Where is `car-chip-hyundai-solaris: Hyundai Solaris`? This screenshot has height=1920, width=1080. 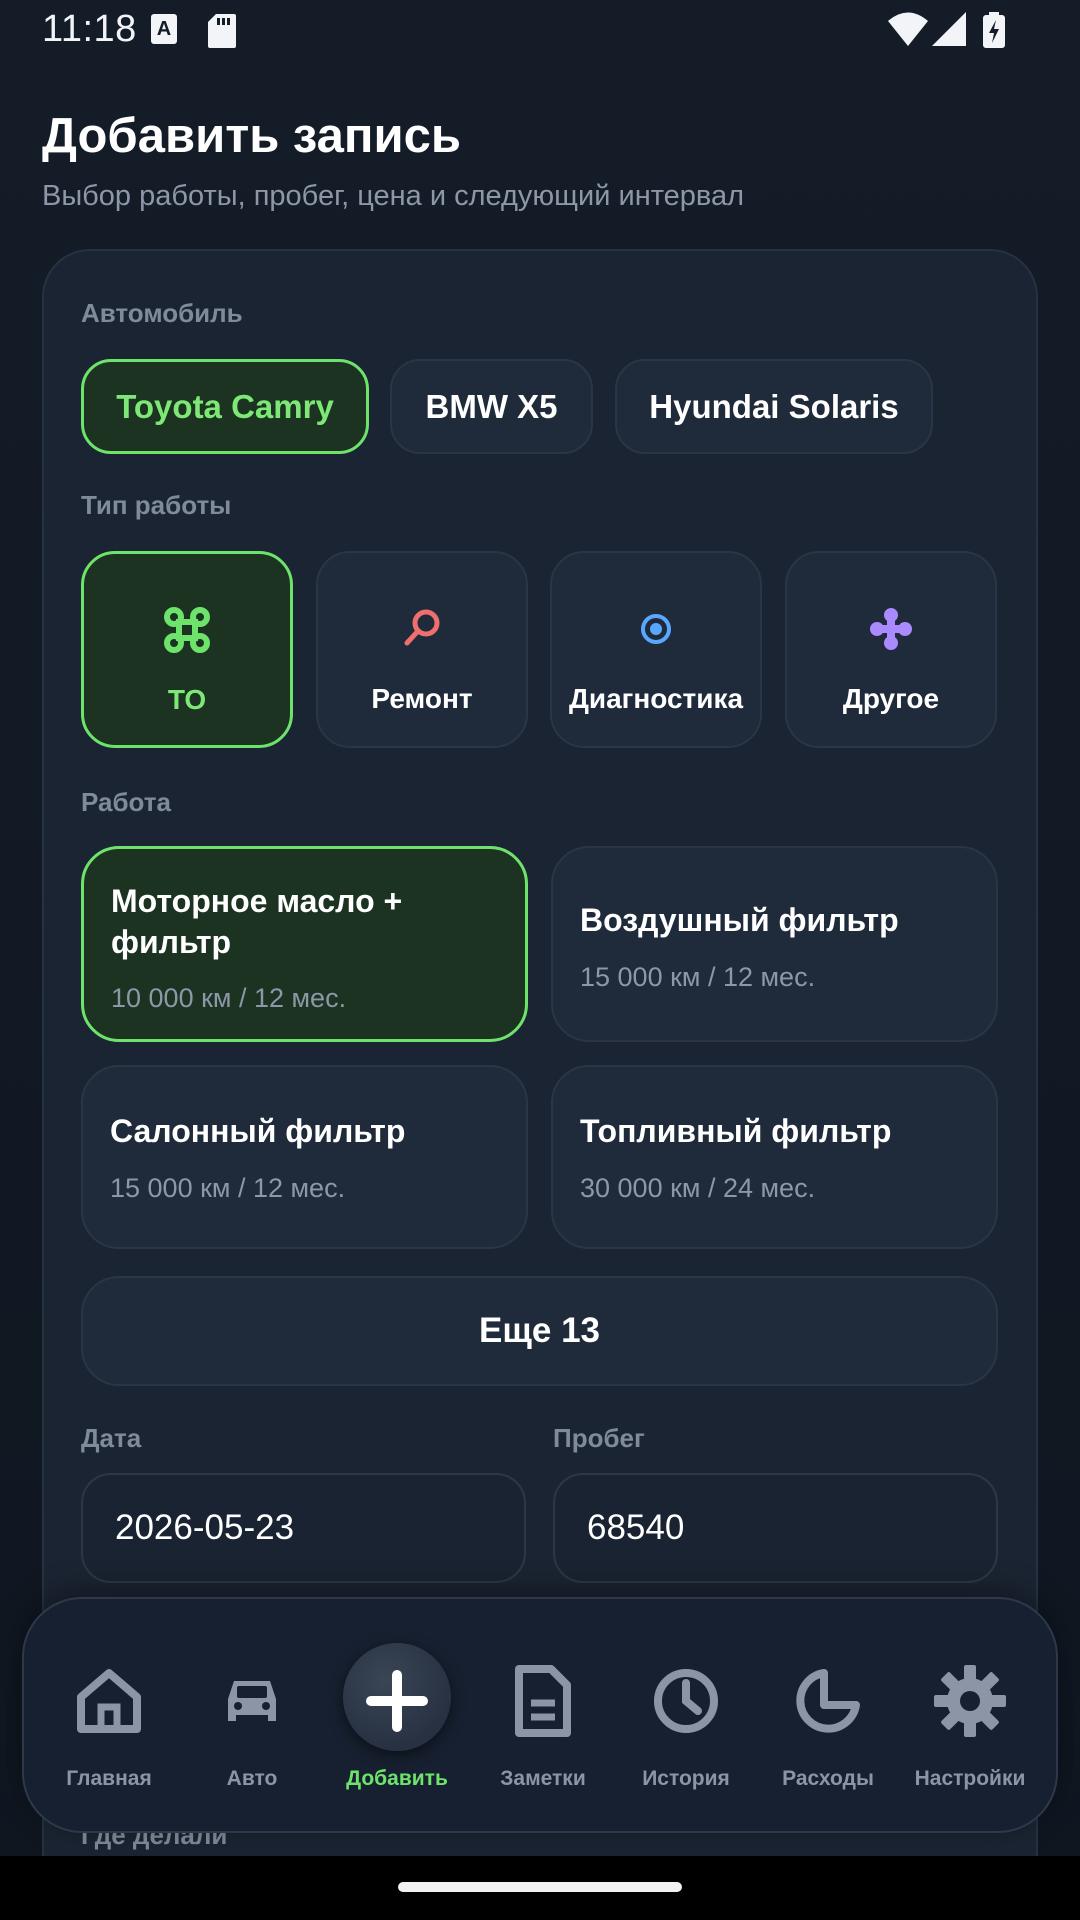
car-chip-hyundai-solaris: Hyundai Solaris is located at coordinates (774, 406).